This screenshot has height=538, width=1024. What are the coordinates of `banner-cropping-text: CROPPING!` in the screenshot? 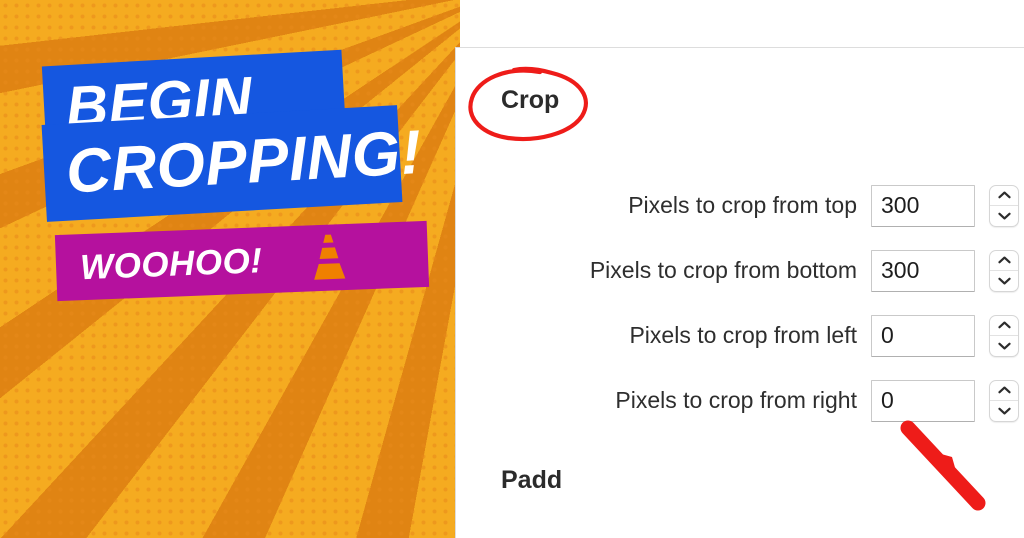 It's located at (244, 162).